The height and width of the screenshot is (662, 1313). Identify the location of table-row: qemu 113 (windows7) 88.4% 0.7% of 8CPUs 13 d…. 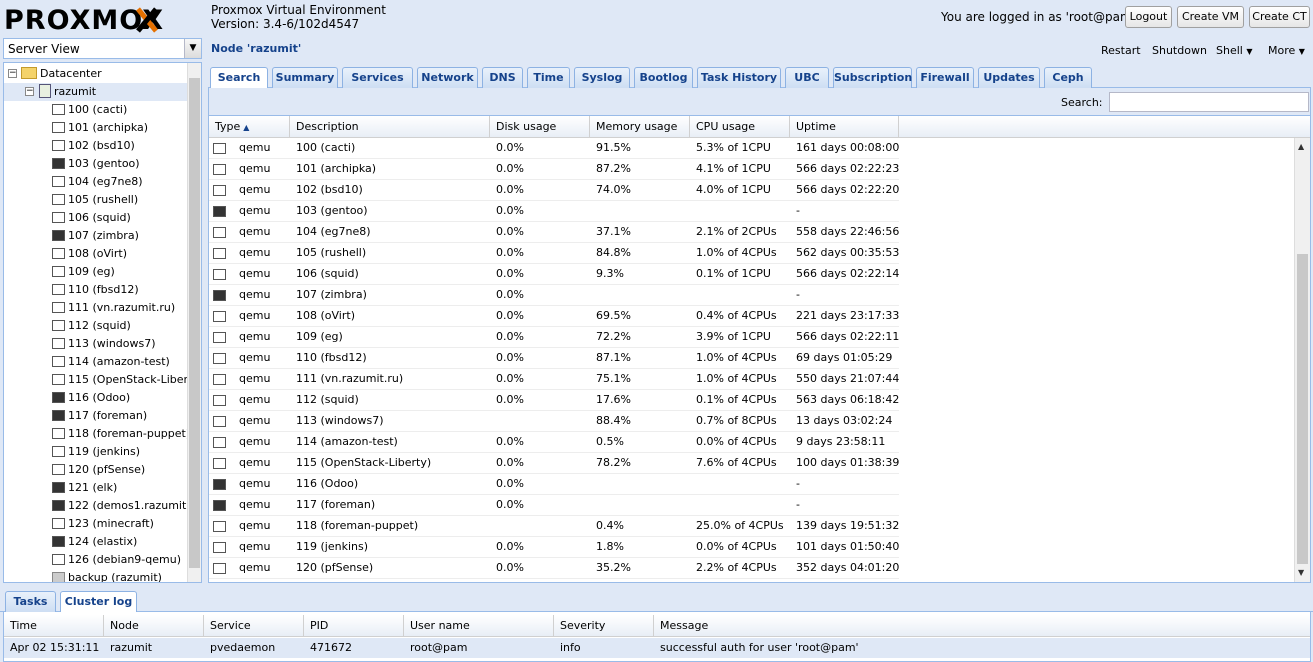
(554, 421).